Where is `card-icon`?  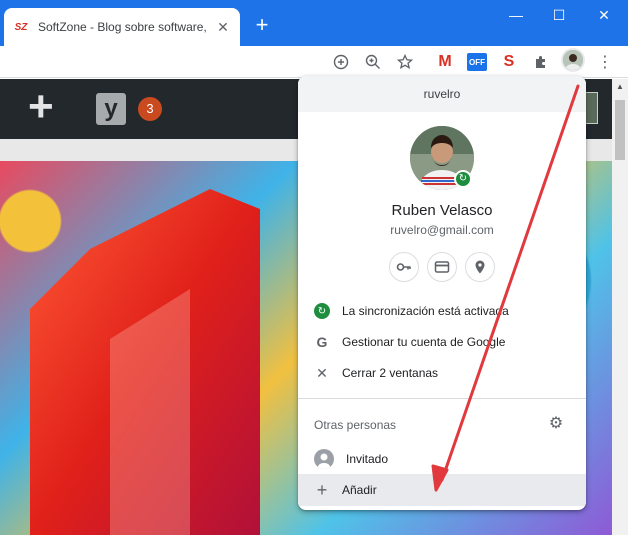 card-icon is located at coordinates (442, 267).